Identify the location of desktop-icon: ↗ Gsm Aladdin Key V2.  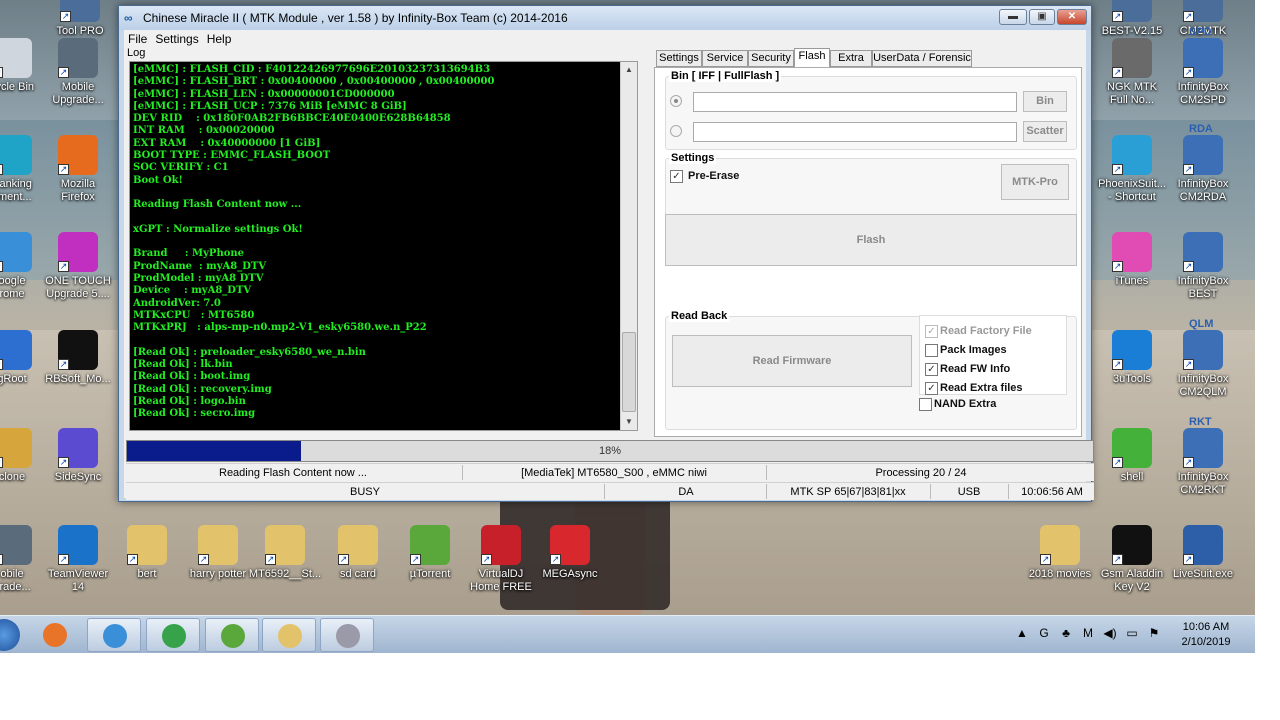
(1132, 559).